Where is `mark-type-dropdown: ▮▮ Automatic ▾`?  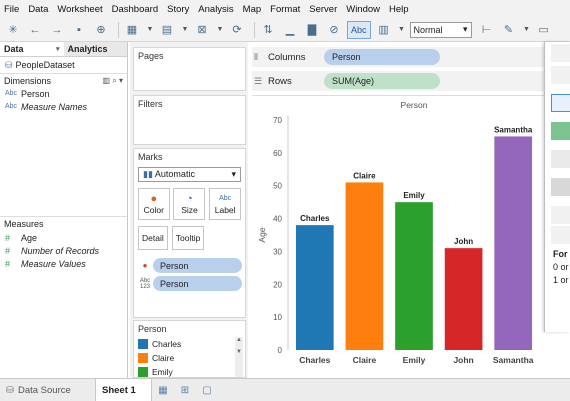 mark-type-dropdown: ▮▮ Automatic ▾ is located at coordinates (189, 174).